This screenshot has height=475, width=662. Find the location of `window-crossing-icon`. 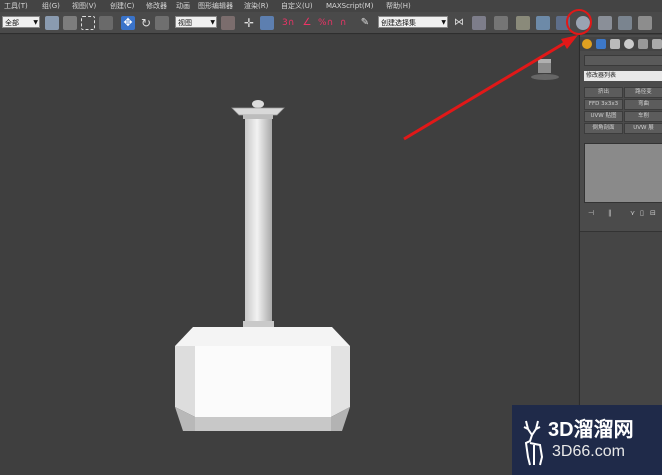

window-crossing-icon is located at coordinates (106, 23).